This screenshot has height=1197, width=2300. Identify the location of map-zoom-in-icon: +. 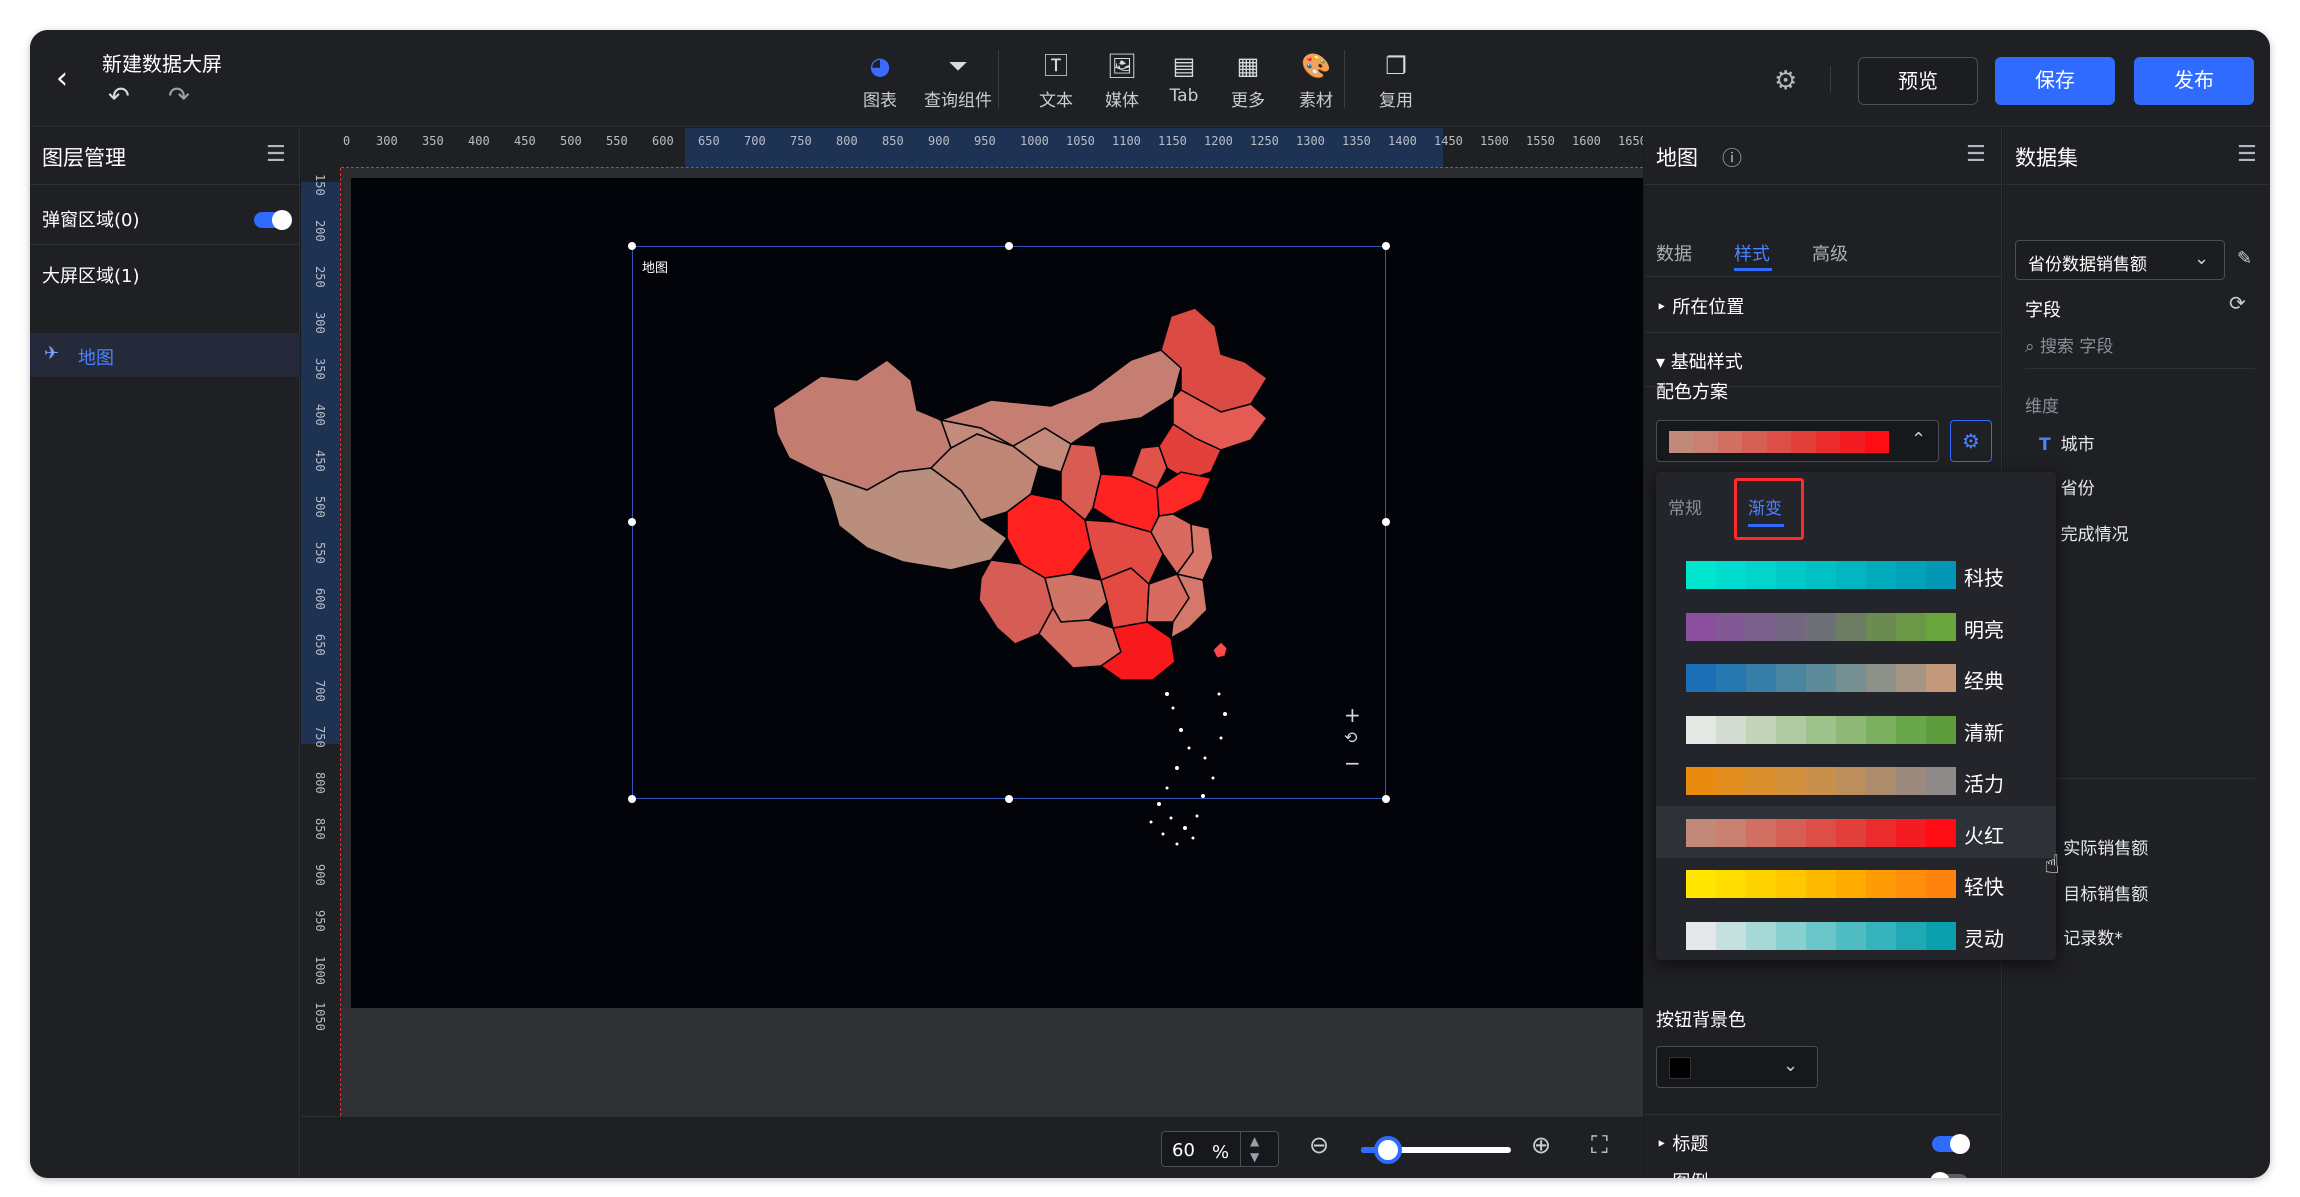
(1352, 715).